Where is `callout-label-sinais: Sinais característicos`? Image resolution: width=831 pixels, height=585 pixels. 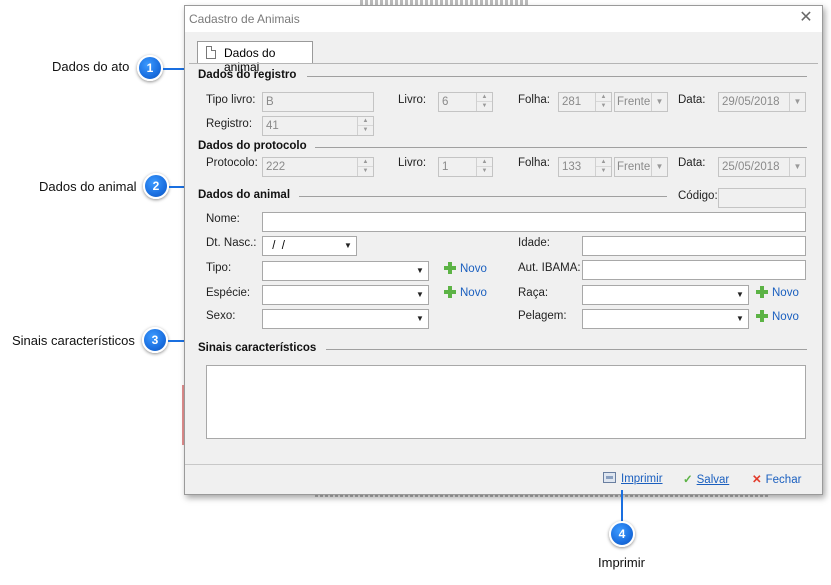 callout-label-sinais: Sinais característicos is located at coordinates (73, 340).